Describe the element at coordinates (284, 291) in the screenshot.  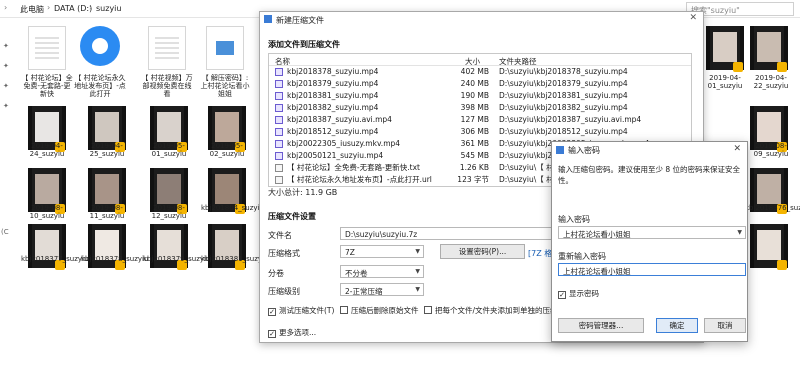
I see `level-label: 压缩级别` at that location.